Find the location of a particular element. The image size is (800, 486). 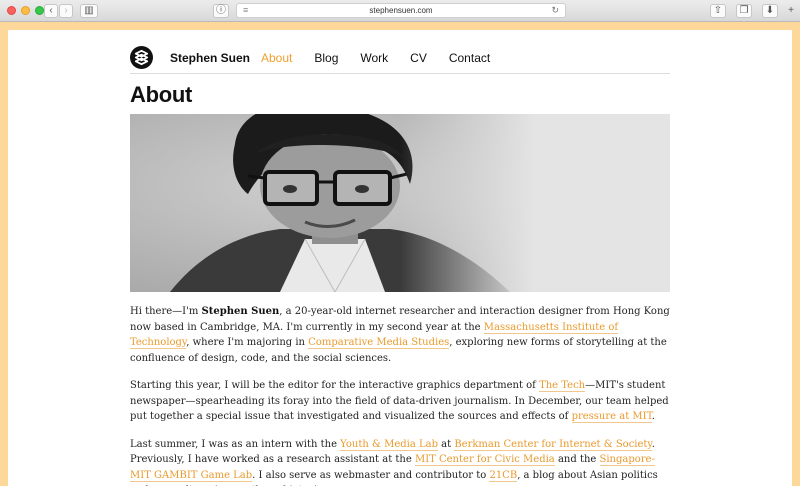

nav-item-work: Work is located at coordinates (374, 58).